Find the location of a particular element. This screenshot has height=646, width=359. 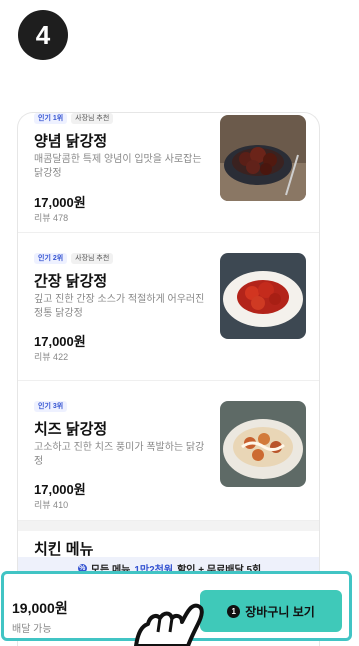

menu-review-count: 리뷰 422 is located at coordinates (51, 357).